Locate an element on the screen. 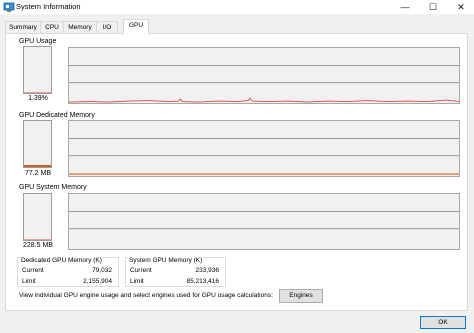  system-information-icon is located at coordinates (9, 7).